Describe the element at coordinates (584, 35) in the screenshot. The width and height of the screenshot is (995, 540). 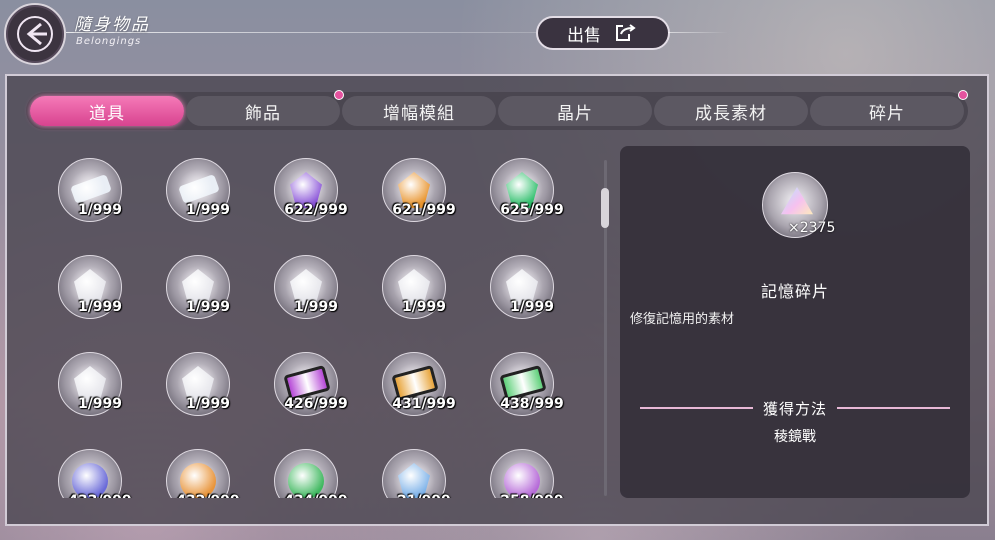
I see `sell-button-label: 出售` at that location.